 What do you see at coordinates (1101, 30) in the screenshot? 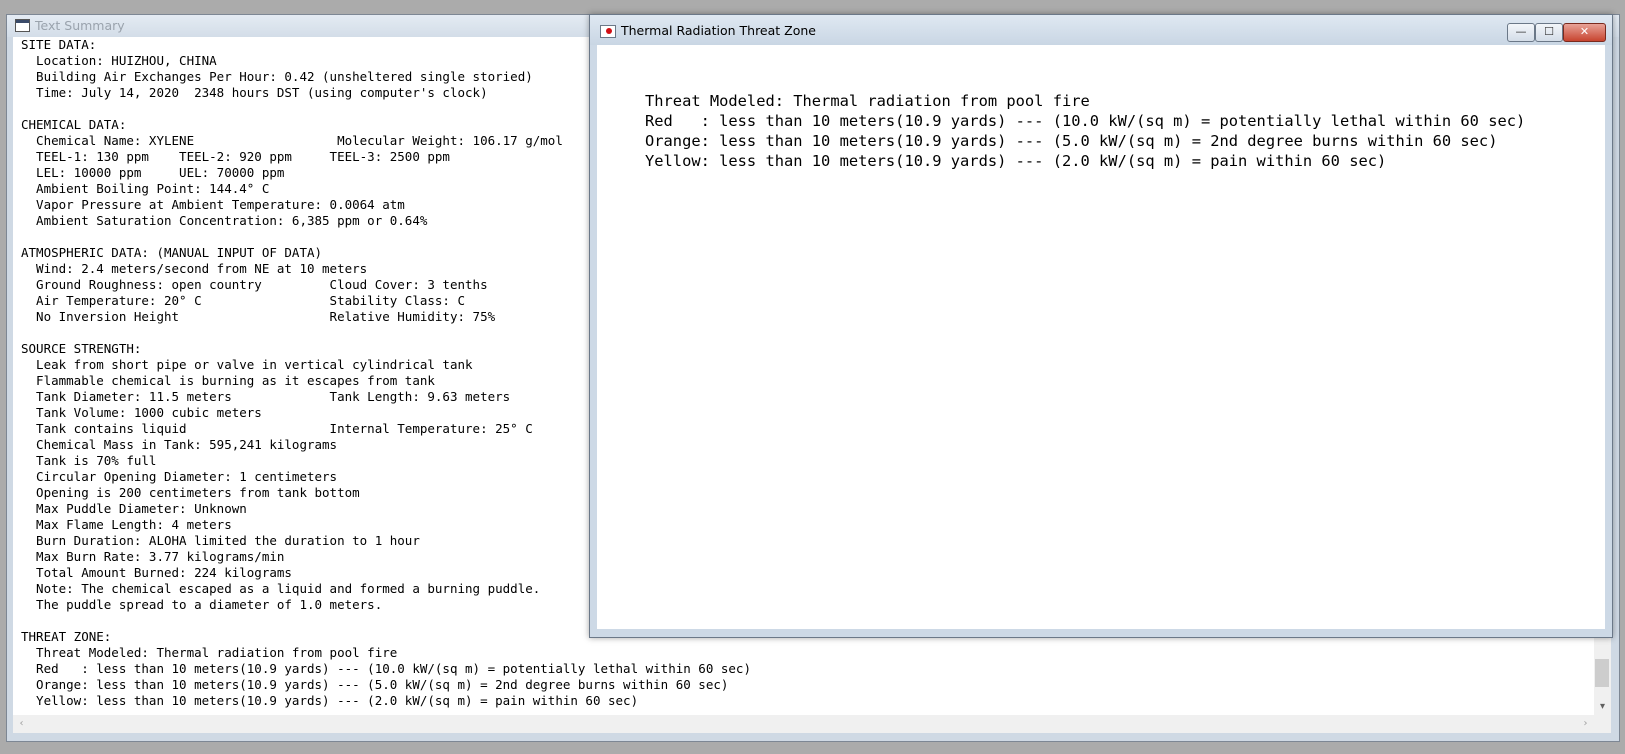
I see `thermal-radiation-titlebar: Thermal Radiation Threat Zone — ☐ ✕` at bounding box center [1101, 30].